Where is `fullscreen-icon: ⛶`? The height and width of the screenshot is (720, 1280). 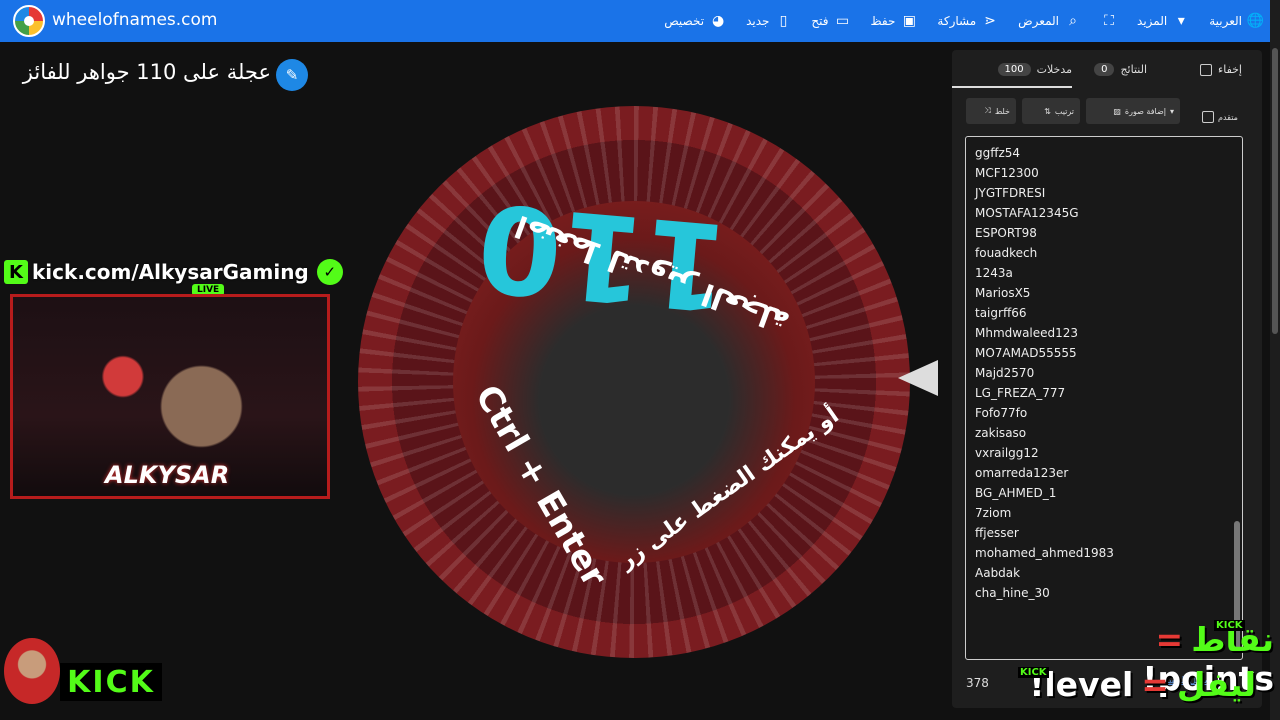 fullscreen-icon: ⛶ is located at coordinates (1109, 21).